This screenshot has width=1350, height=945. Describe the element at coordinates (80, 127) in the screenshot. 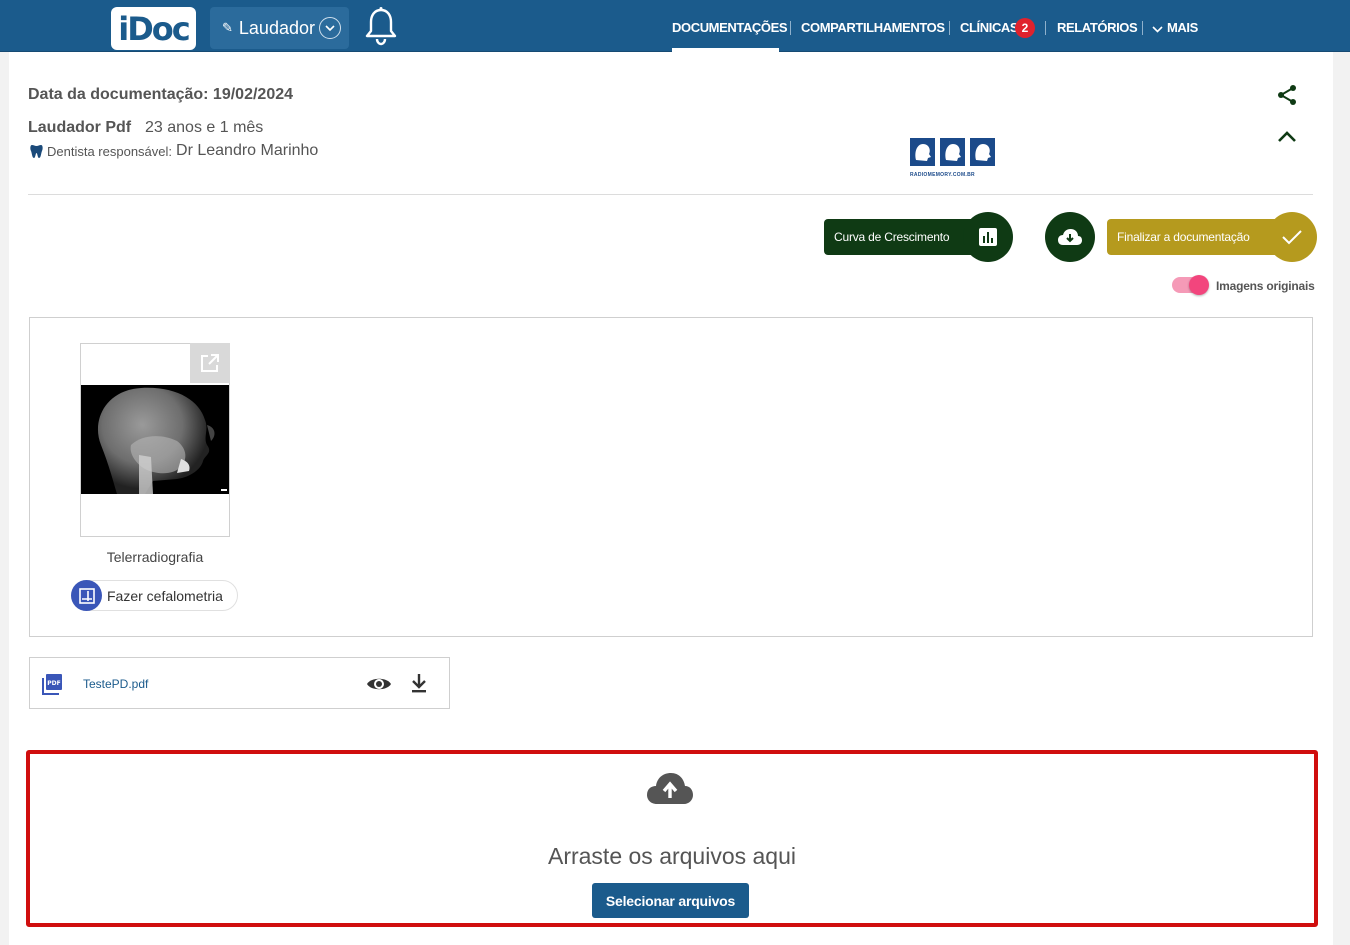

I see `documentation-type: Laudador Pdf` at that location.